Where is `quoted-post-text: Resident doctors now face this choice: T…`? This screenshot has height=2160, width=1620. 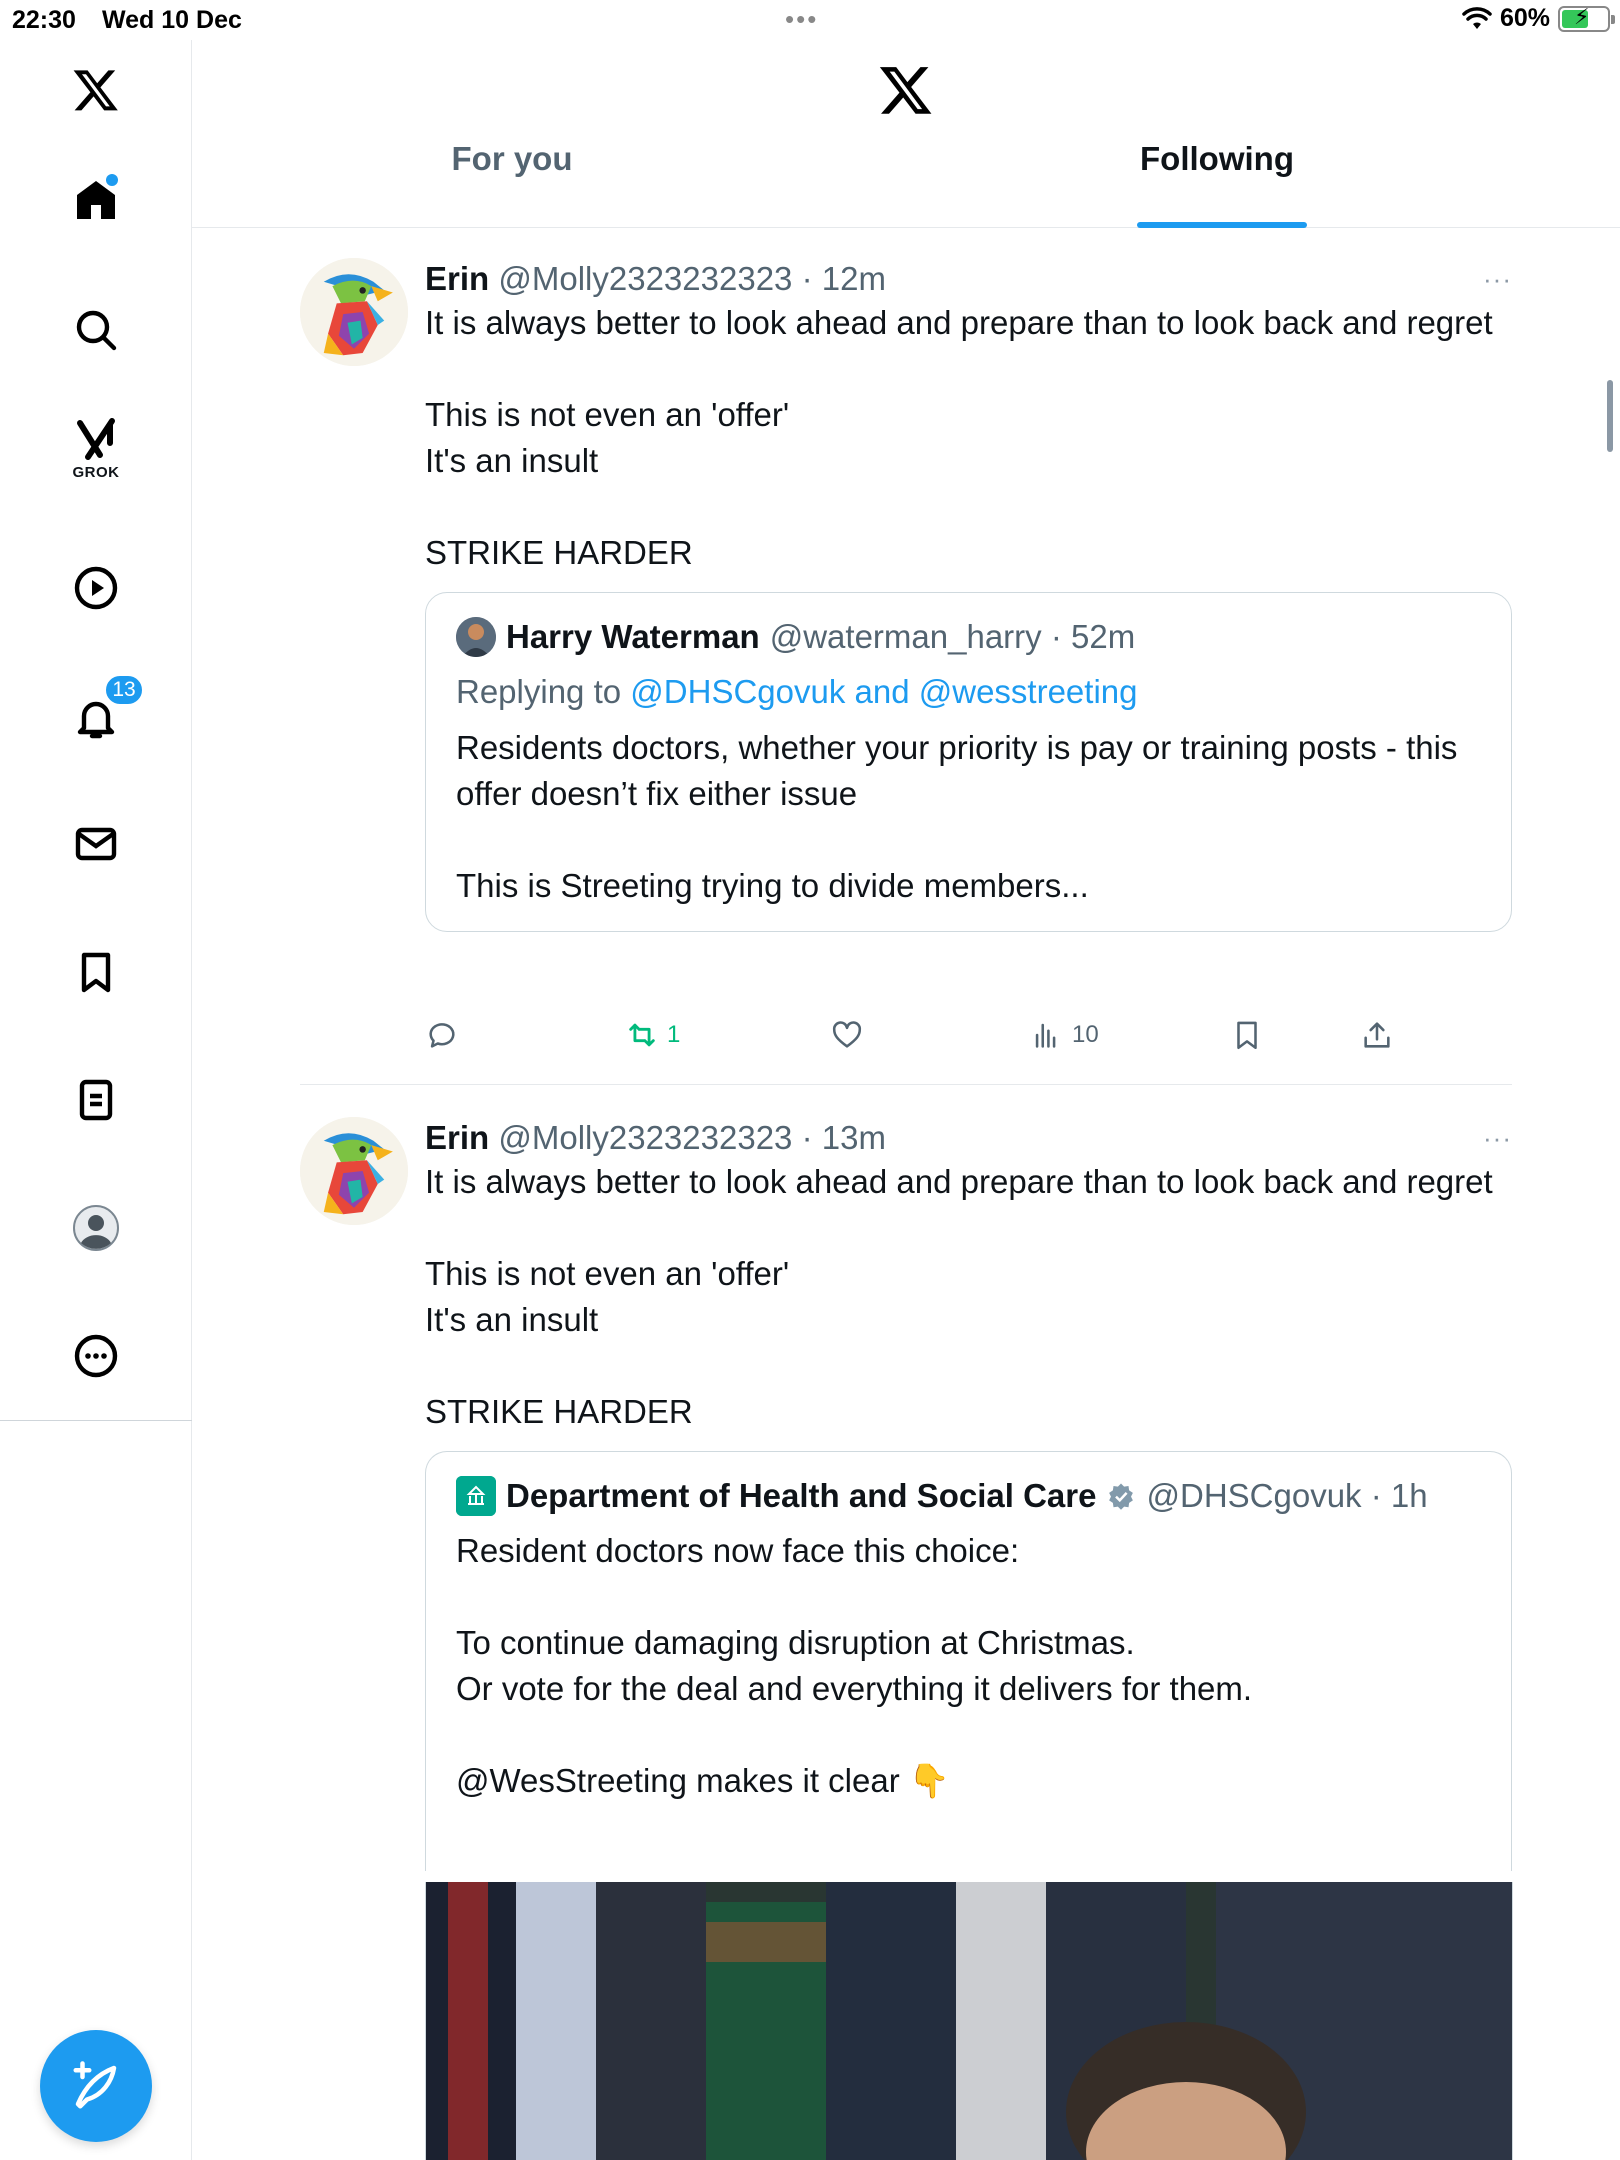
quoted-post-text: Resident doctors now face this choice: T… is located at coordinates (968, 1666).